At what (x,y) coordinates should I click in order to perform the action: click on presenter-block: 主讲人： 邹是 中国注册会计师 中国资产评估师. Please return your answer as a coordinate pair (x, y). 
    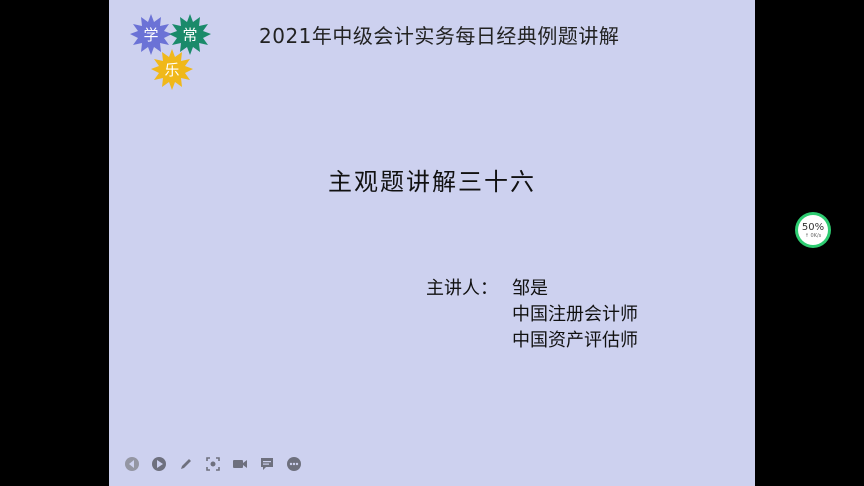
    Looking at the image, I should click on (532, 315).